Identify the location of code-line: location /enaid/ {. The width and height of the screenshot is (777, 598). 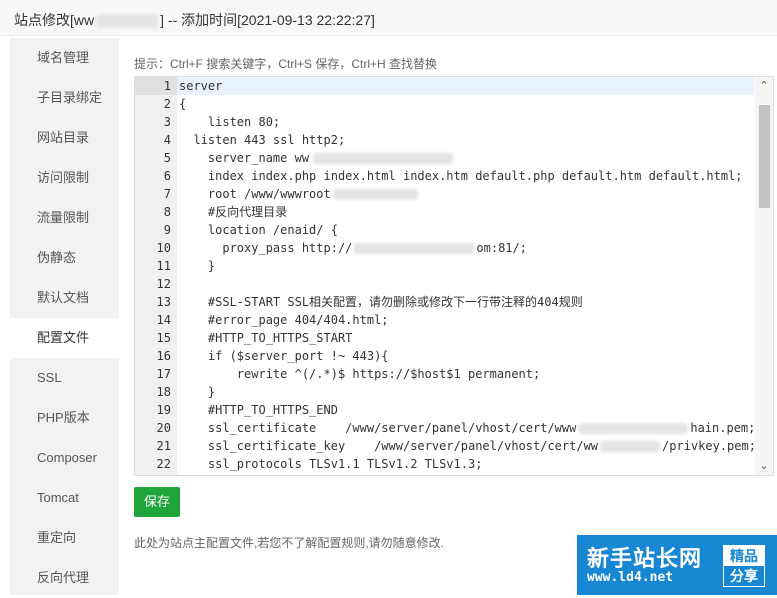
(258, 230).